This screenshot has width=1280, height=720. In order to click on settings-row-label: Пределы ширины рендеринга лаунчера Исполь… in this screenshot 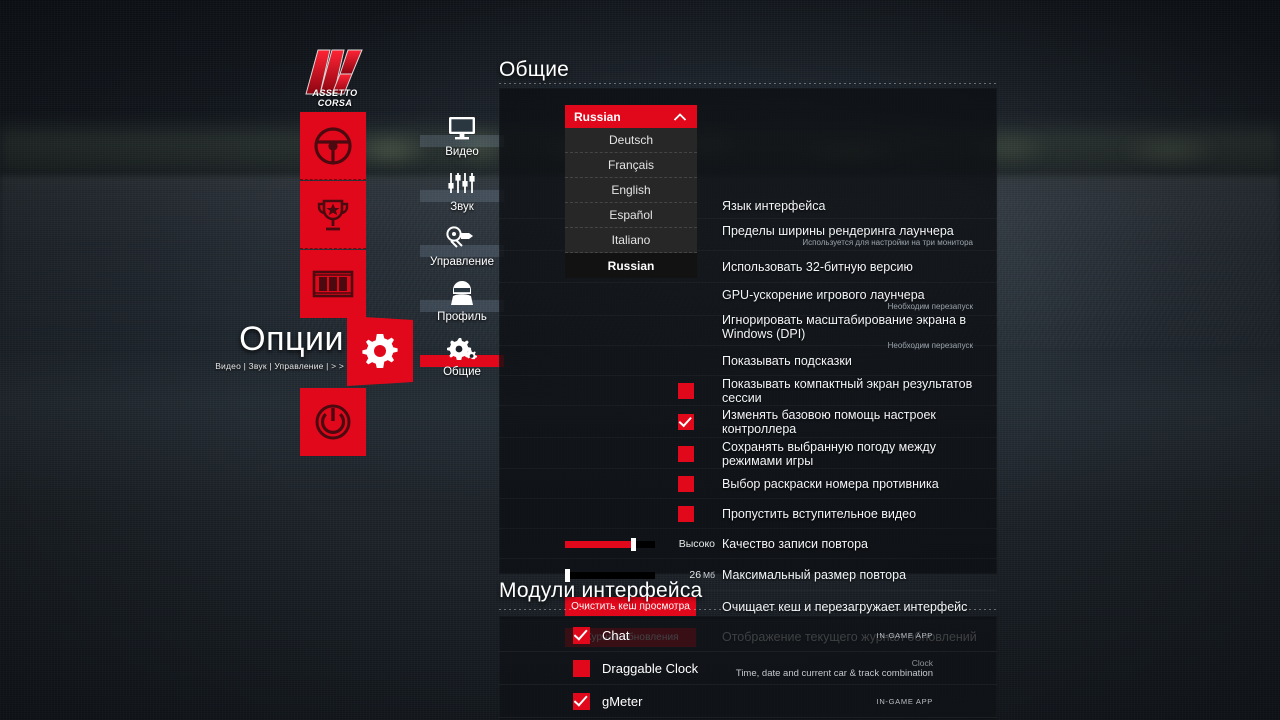, I will do `click(856, 235)`.